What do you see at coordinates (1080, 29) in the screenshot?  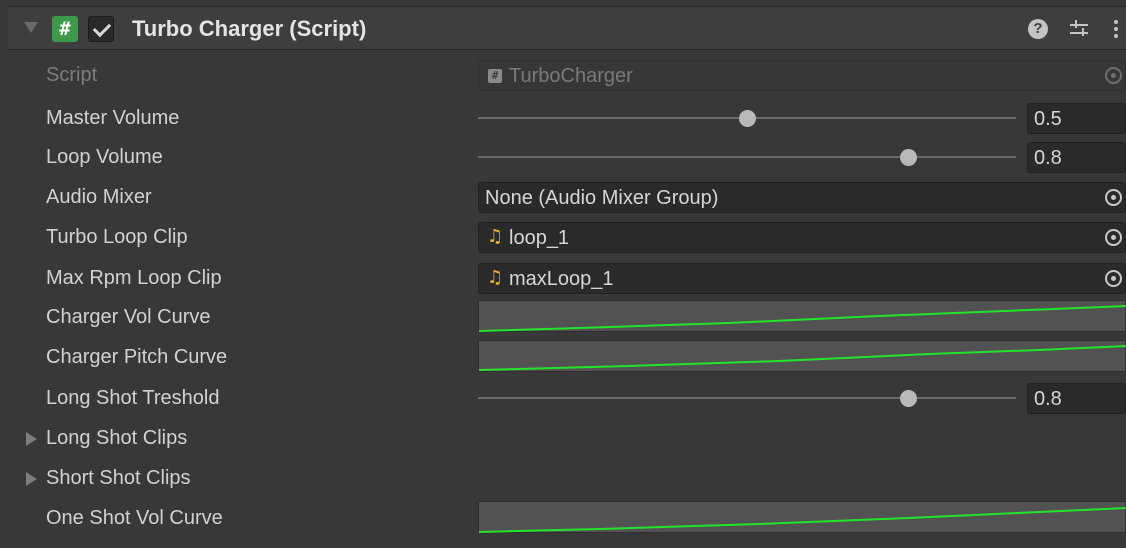 I see `preset-icon` at bounding box center [1080, 29].